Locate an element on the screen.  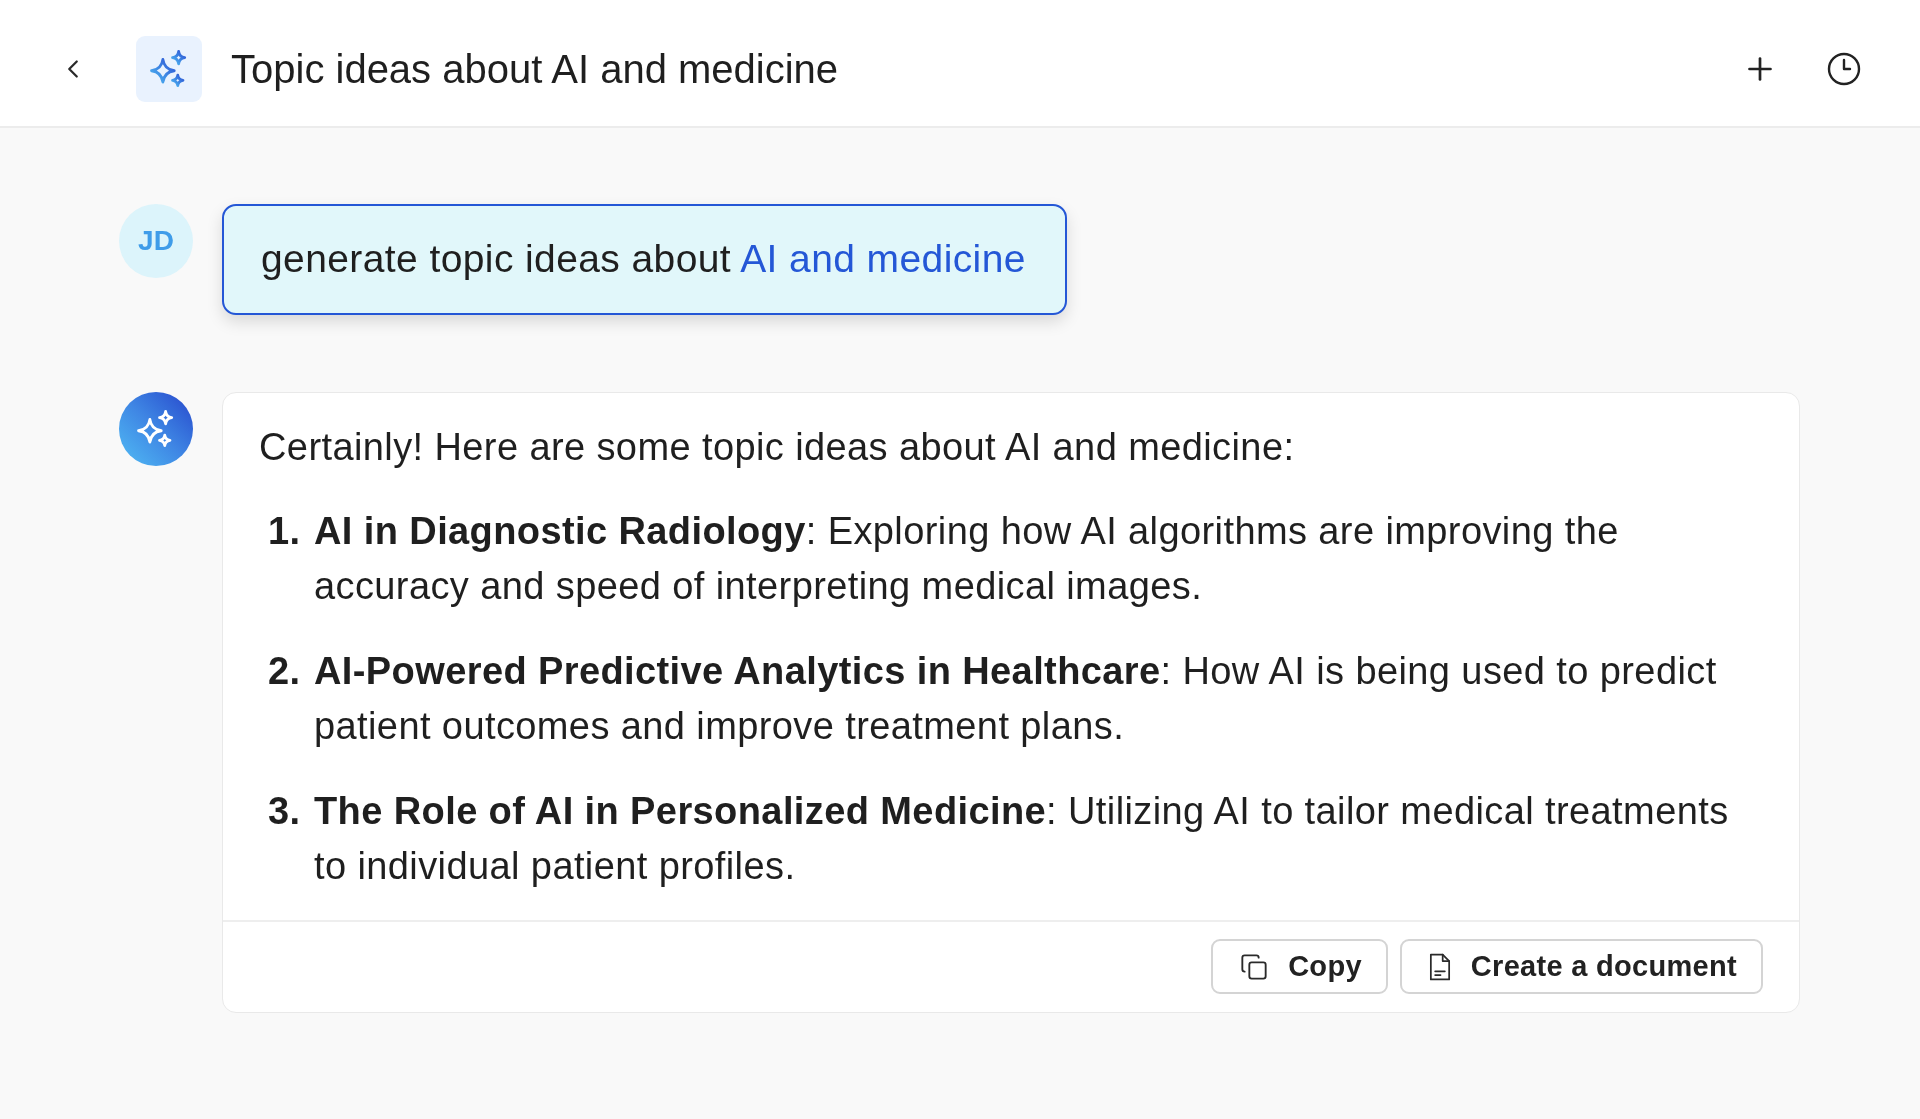
list-item-text: The Role of AI in Personalized Medicine: Utilizing AI to tailor medical treatments to individual patient profiles. is located at coordinates (1022, 839).